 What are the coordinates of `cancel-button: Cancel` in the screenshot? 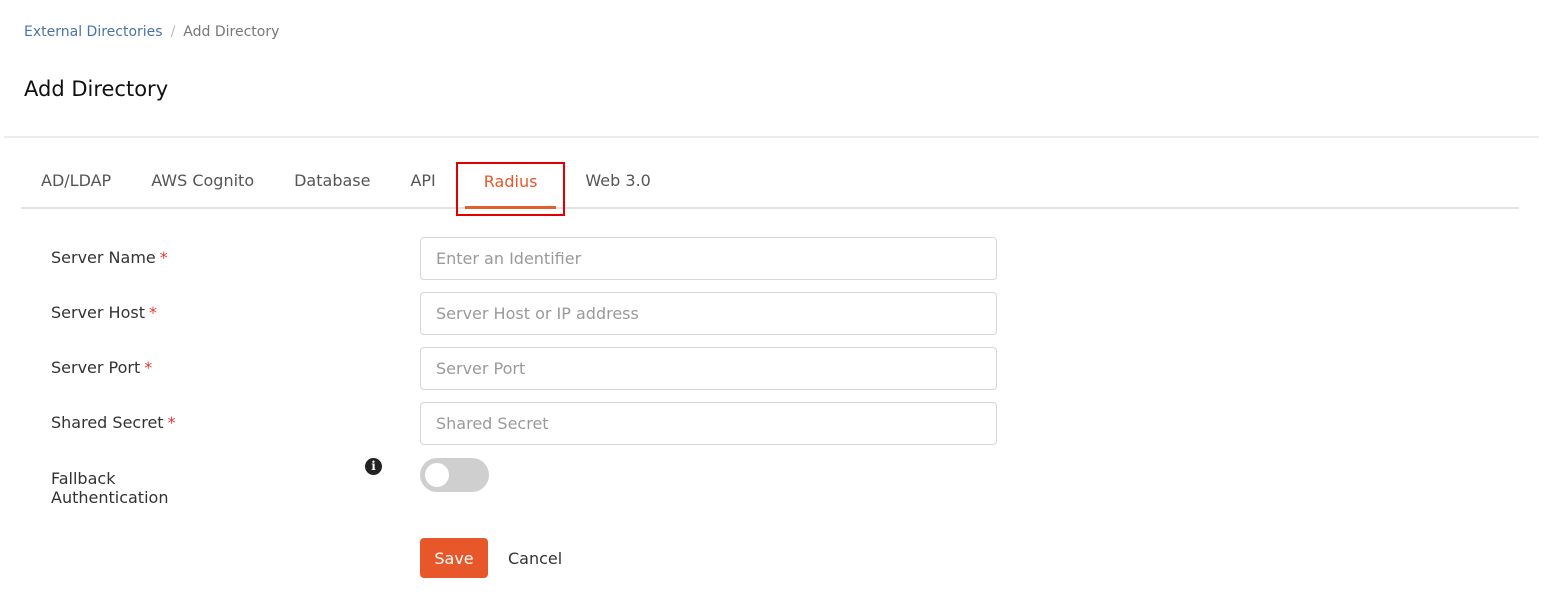 It's located at (535, 558).